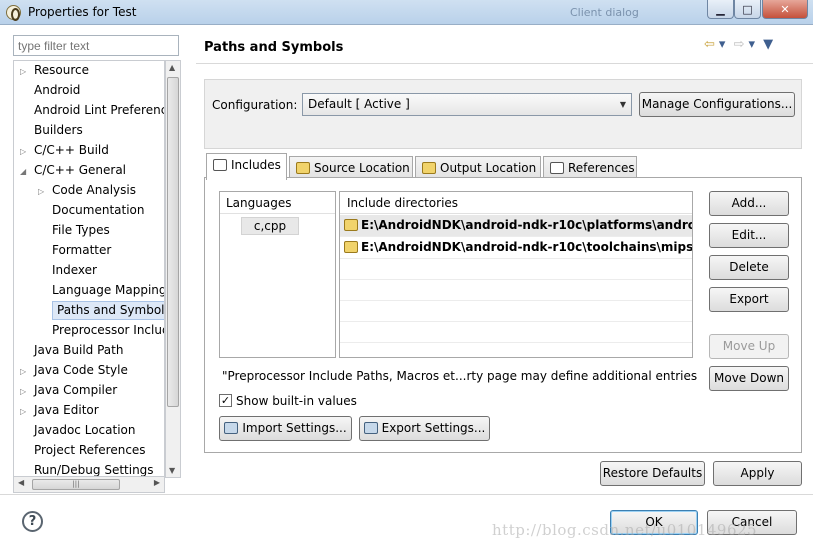 The width and height of the screenshot is (813, 553). Describe the element at coordinates (94, 470) in the screenshot. I see `tree-item-label: Run/Debug Settings` at that location.